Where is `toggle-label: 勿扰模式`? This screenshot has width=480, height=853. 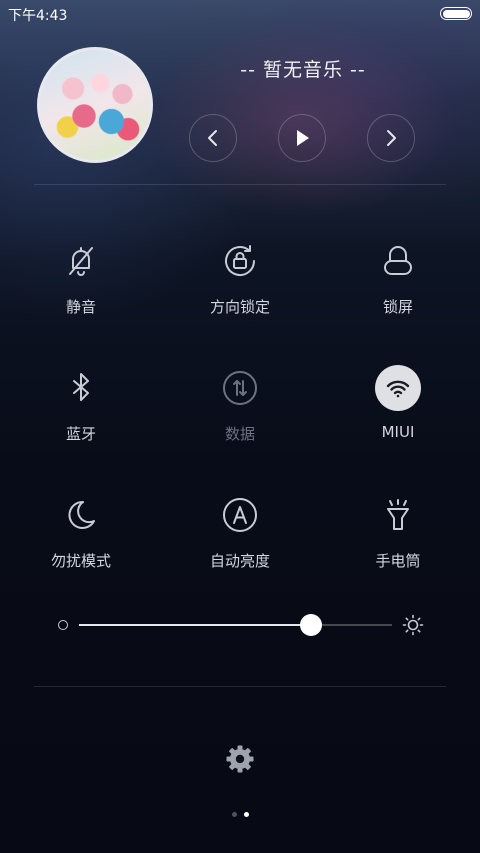 toggle-label: 勿扰模式 is located at coordinates (80, 561).